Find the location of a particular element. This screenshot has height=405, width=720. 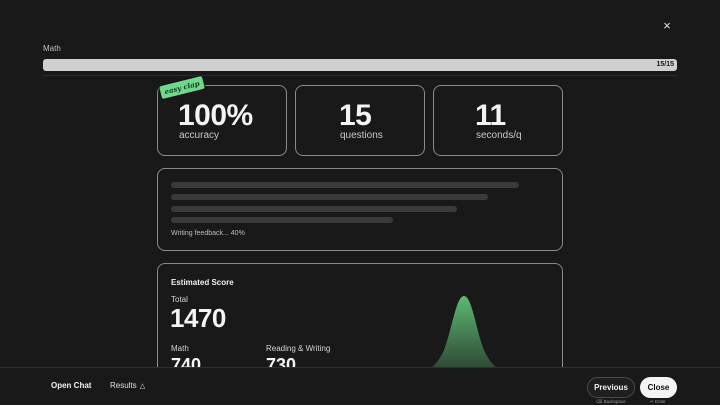

total-score: 1470 is located at coordinates (198, 318).